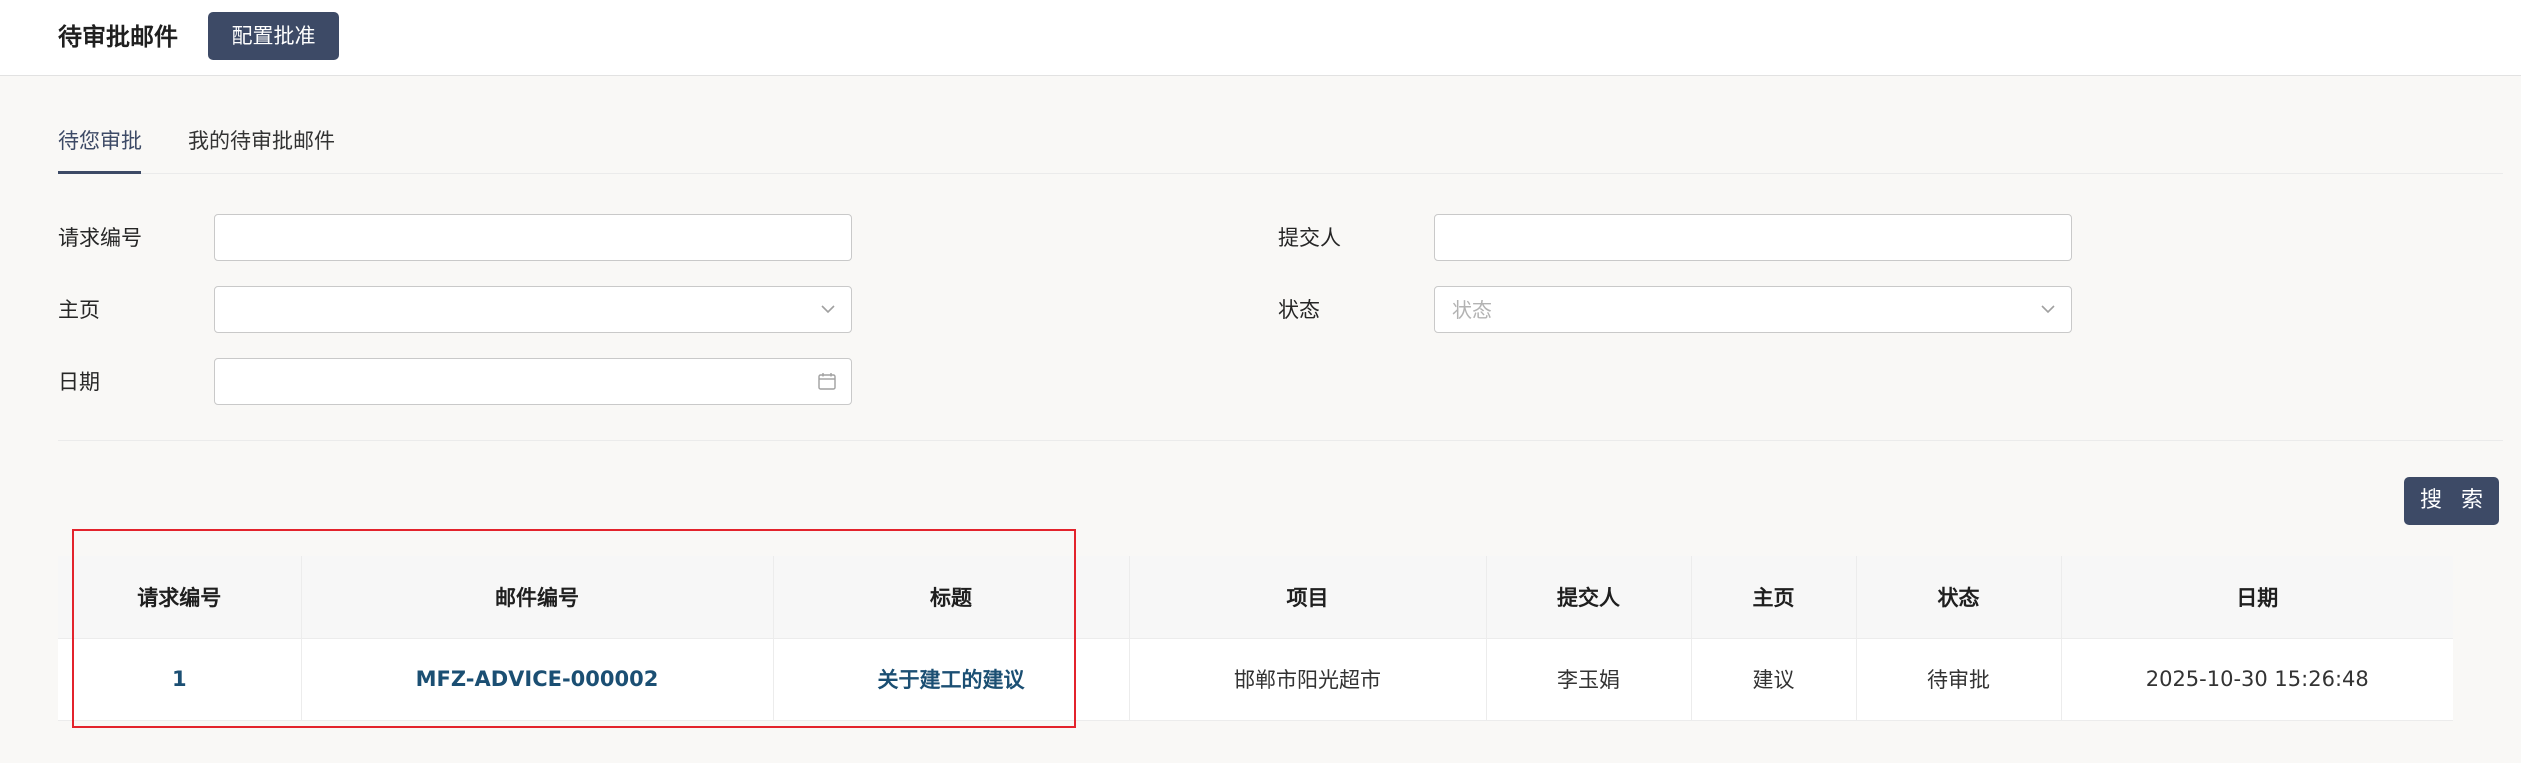  What do you see at coordinates (100, 238) in the screenshot?
I see `request-no-label: 请求编号` at bounding box center [100, 238].